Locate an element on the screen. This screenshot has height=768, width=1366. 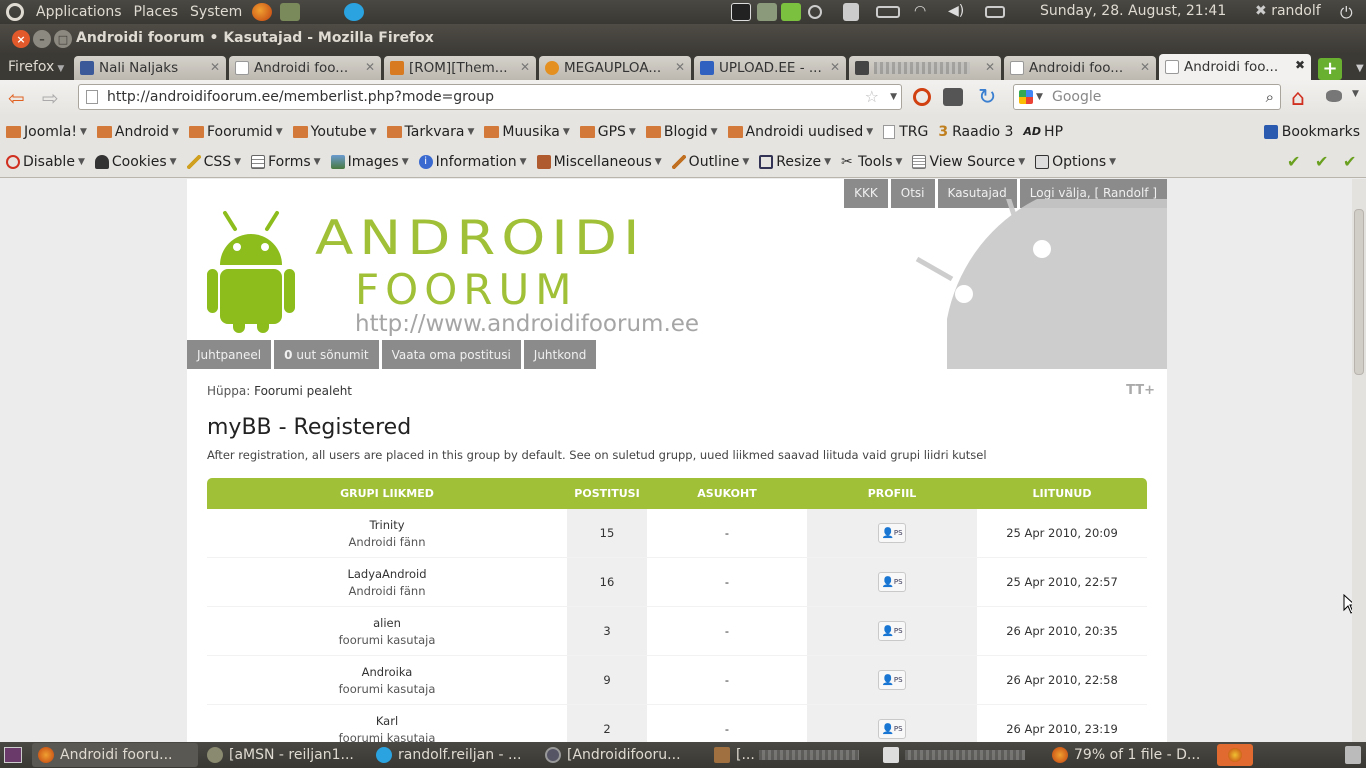
bookmark-raadio-3: 3 Raadio 3 is located at coordinates (974, 132).